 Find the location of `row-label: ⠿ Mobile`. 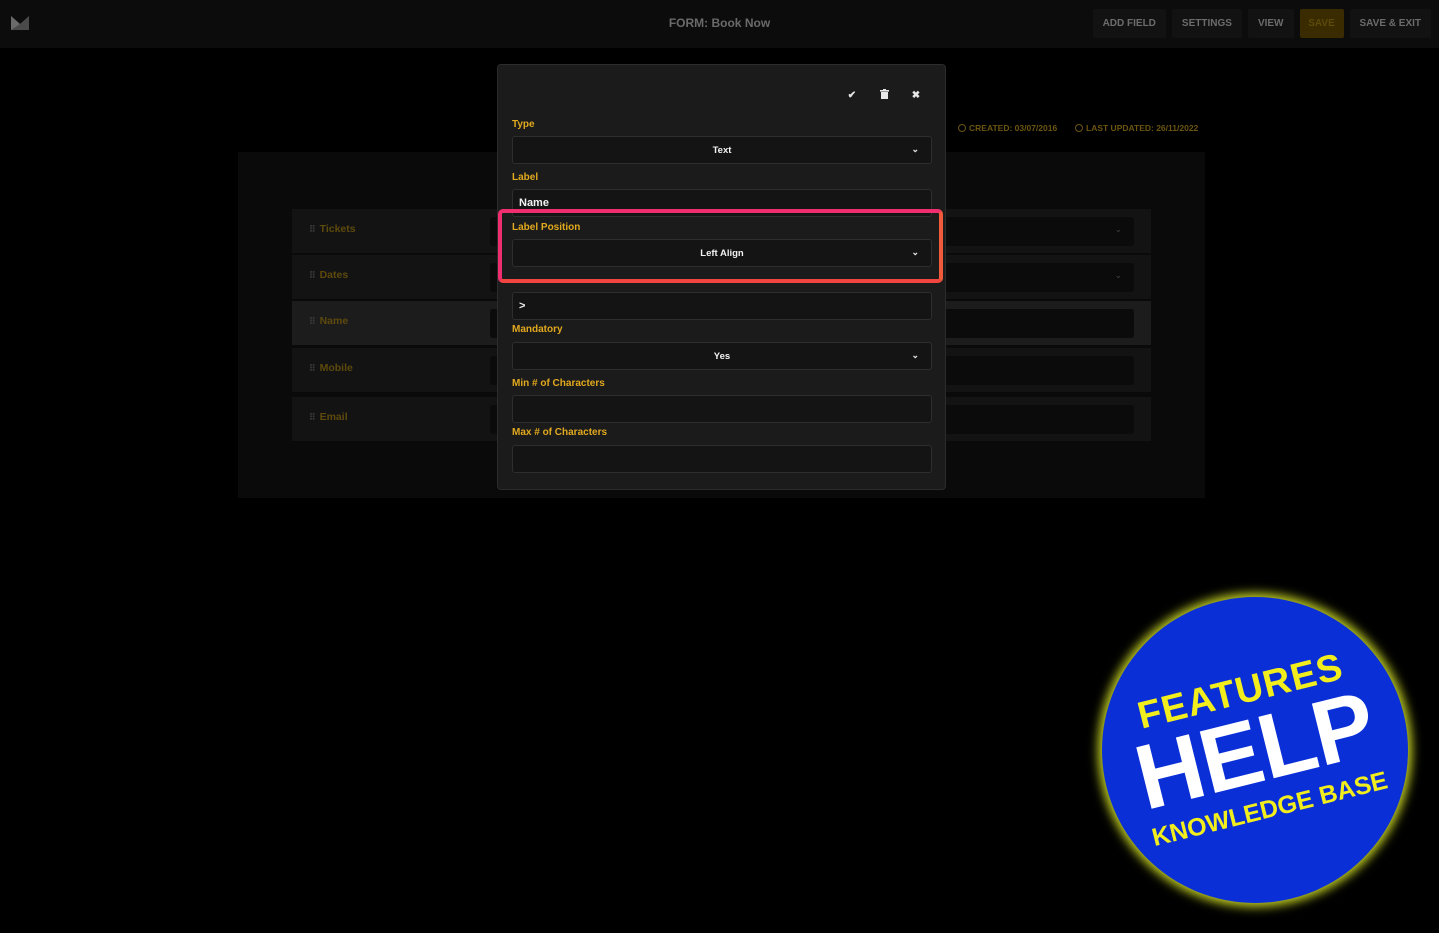

row-label: ⠿ Mobile is located at coordinates (331, 368).